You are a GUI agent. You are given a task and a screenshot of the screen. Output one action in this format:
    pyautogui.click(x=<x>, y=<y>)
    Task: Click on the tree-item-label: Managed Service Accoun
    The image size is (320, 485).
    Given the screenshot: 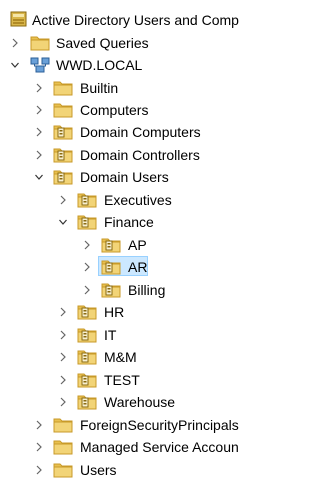 What is the action you would take?
    pyautogui.click(x=159, y=447)
    